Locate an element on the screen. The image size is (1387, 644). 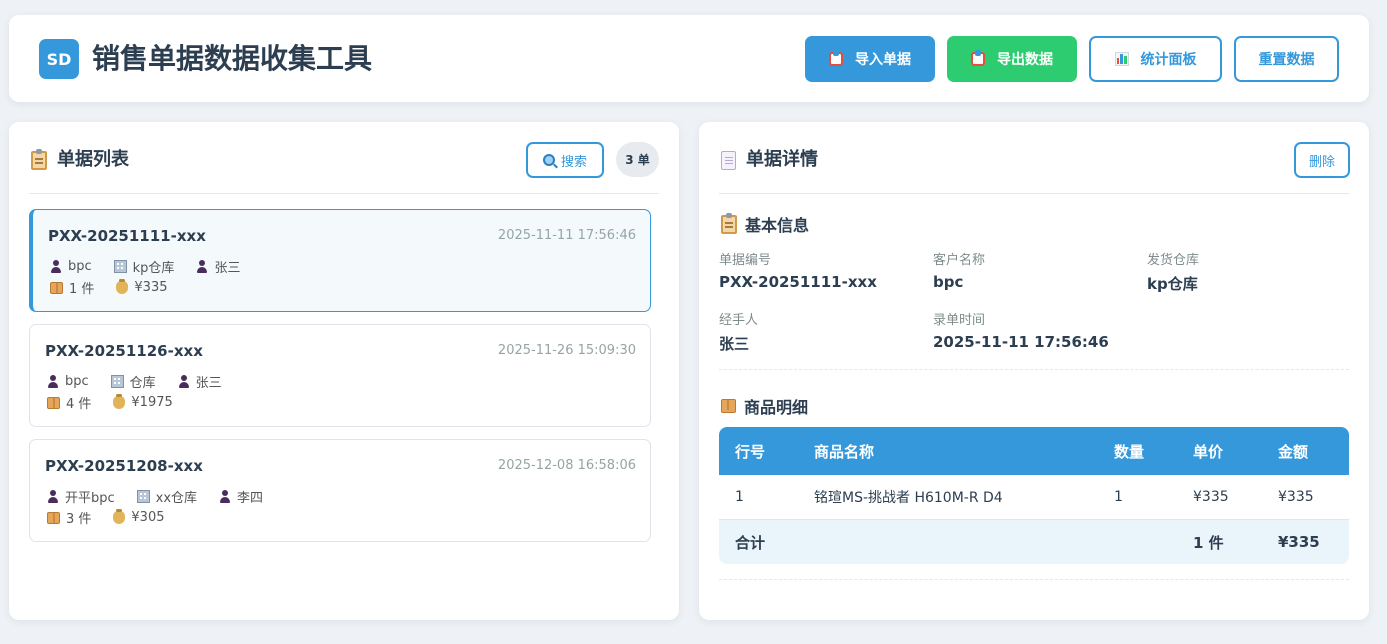
export-icon is located at coordinates (978, 58).